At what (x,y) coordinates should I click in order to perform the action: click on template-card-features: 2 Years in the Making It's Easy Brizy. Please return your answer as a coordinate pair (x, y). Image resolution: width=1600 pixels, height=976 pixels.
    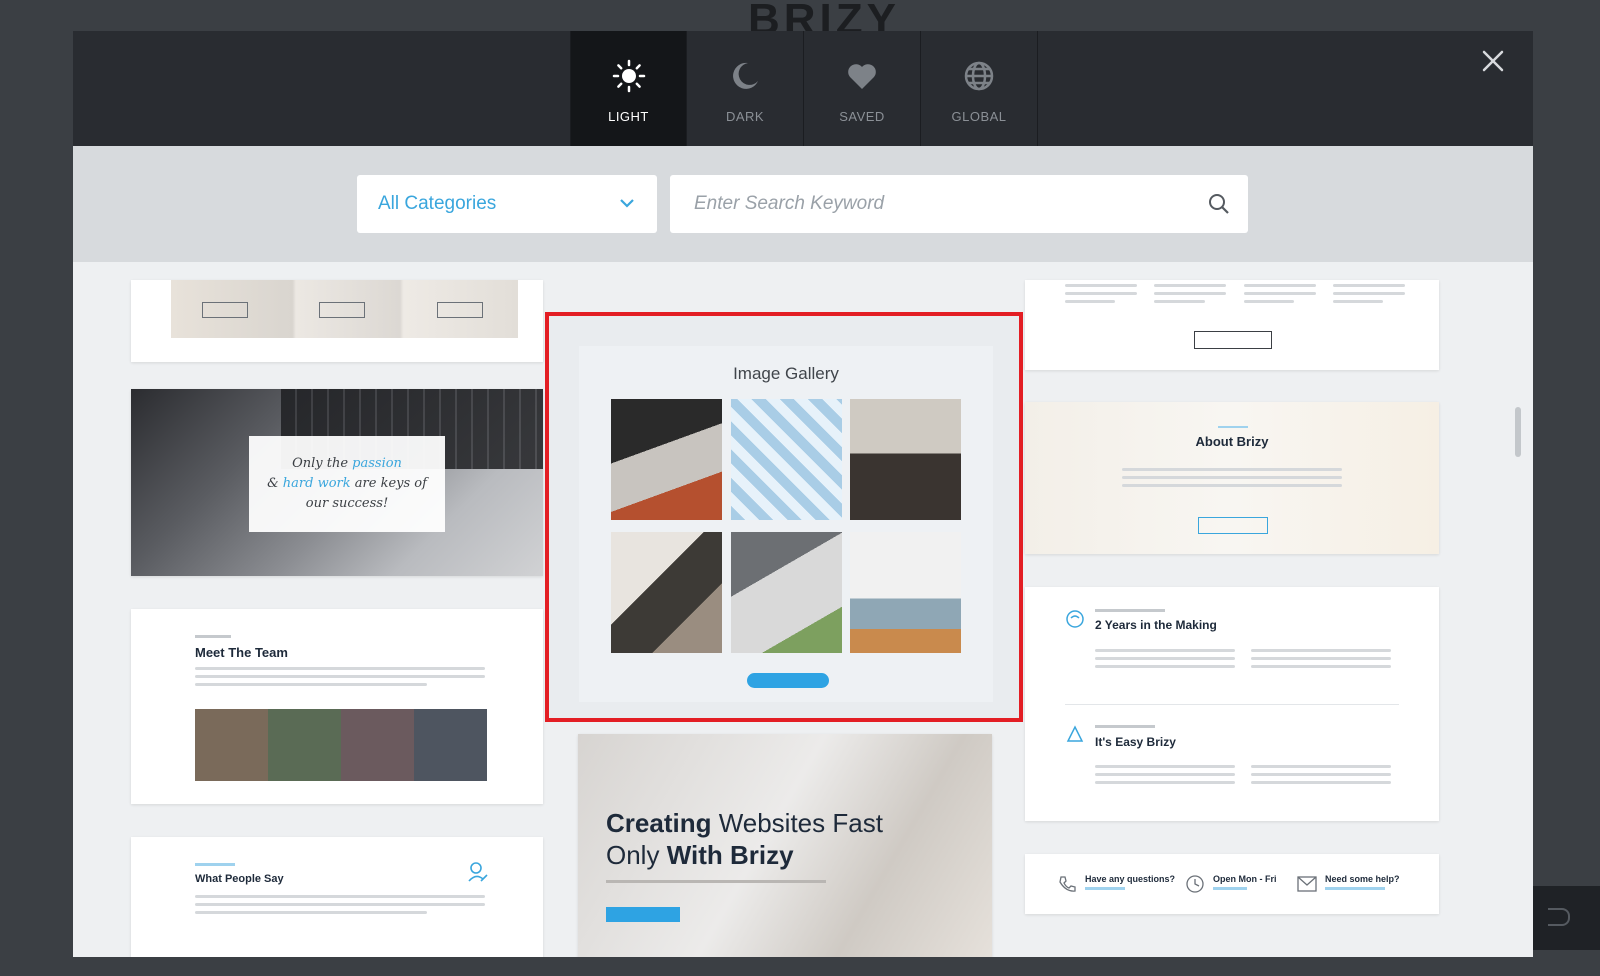
    Looking at the image, I should click on (1232, 704).